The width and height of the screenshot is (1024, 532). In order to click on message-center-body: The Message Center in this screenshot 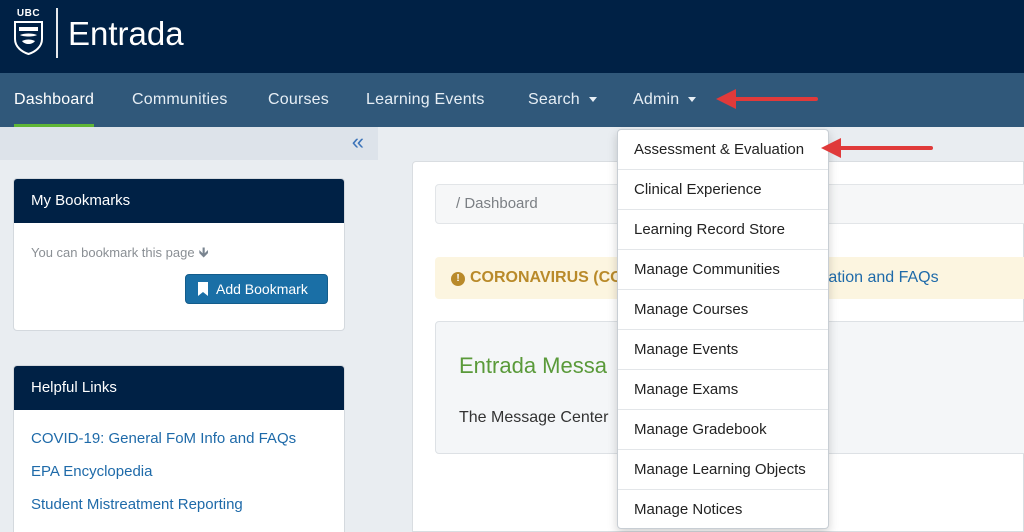, I will do `click(534, 417)`.